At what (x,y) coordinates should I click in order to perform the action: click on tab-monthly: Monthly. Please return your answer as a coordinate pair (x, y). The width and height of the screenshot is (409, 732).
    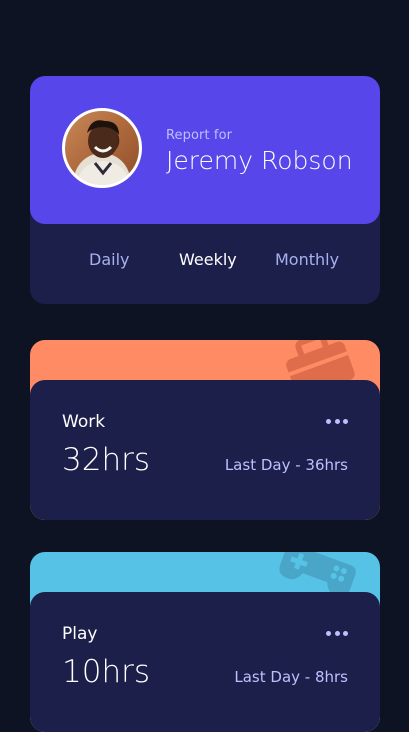
    Looking at the image, I should click on (307, 259).